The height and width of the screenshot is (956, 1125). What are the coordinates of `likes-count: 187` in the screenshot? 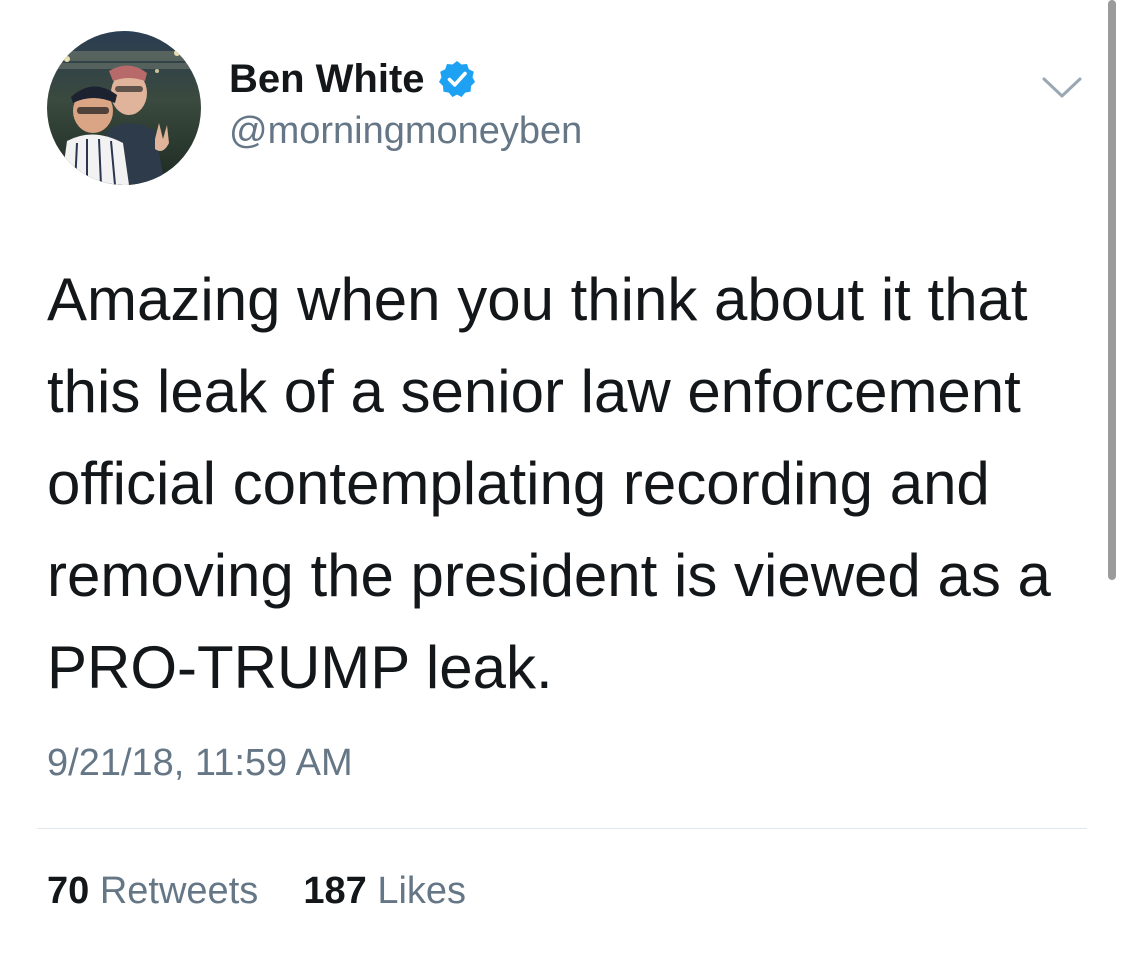 It's located at (335, 891).